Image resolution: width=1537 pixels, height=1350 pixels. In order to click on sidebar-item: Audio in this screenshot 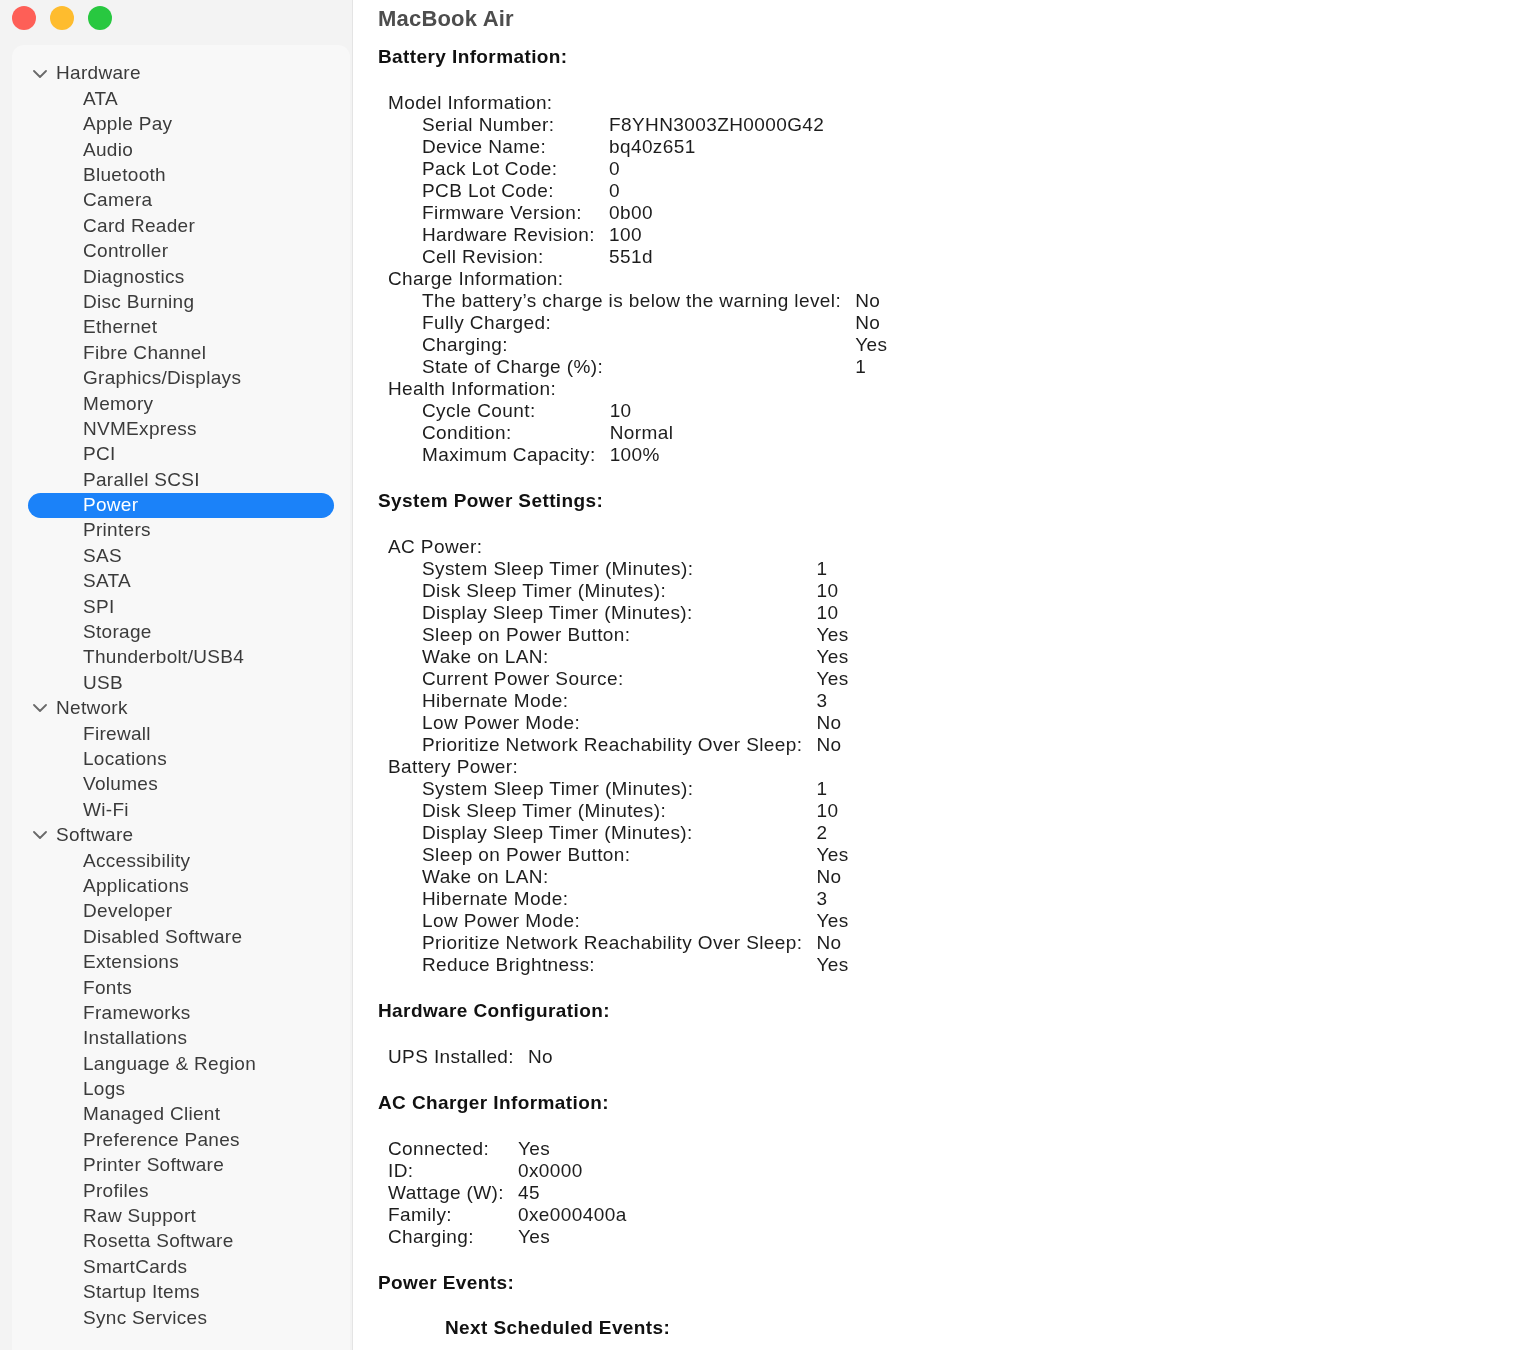, I will do `click(181, 150)`.